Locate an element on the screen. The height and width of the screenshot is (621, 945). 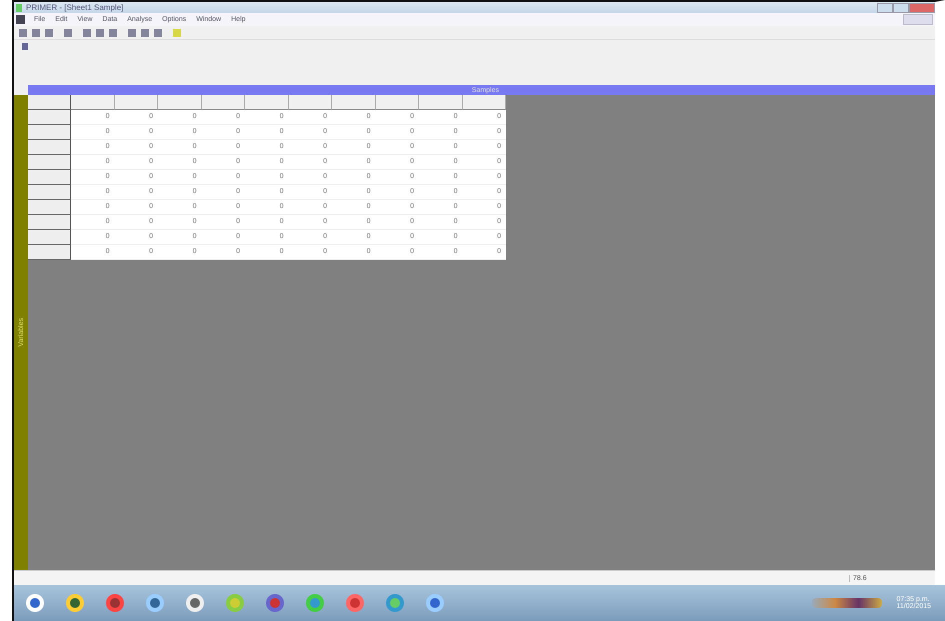
close-button is located at coordinates (922, 7).